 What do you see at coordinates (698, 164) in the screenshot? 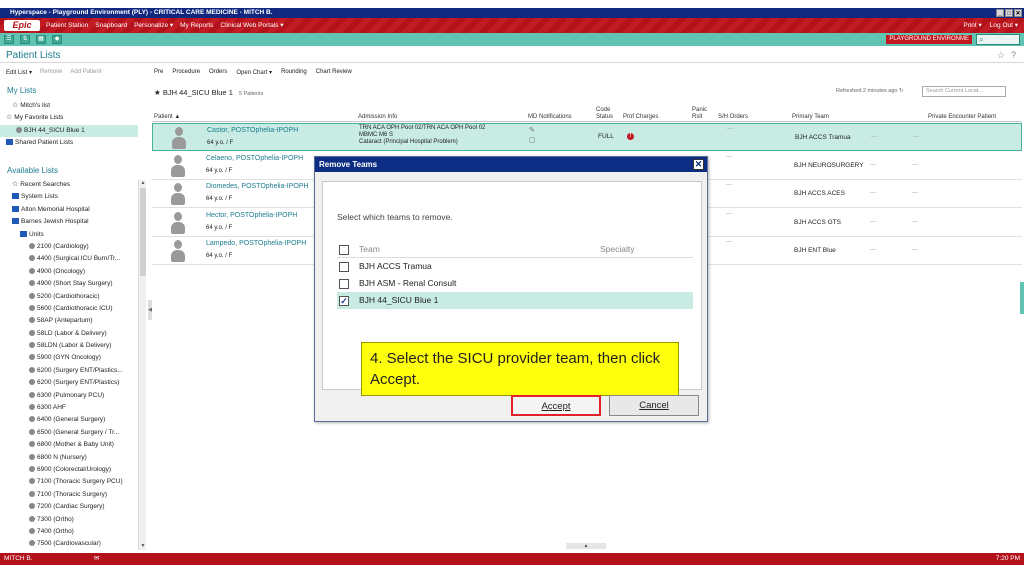
I see `dialog-close-icon: ✕` at bounding box center [698, 164].